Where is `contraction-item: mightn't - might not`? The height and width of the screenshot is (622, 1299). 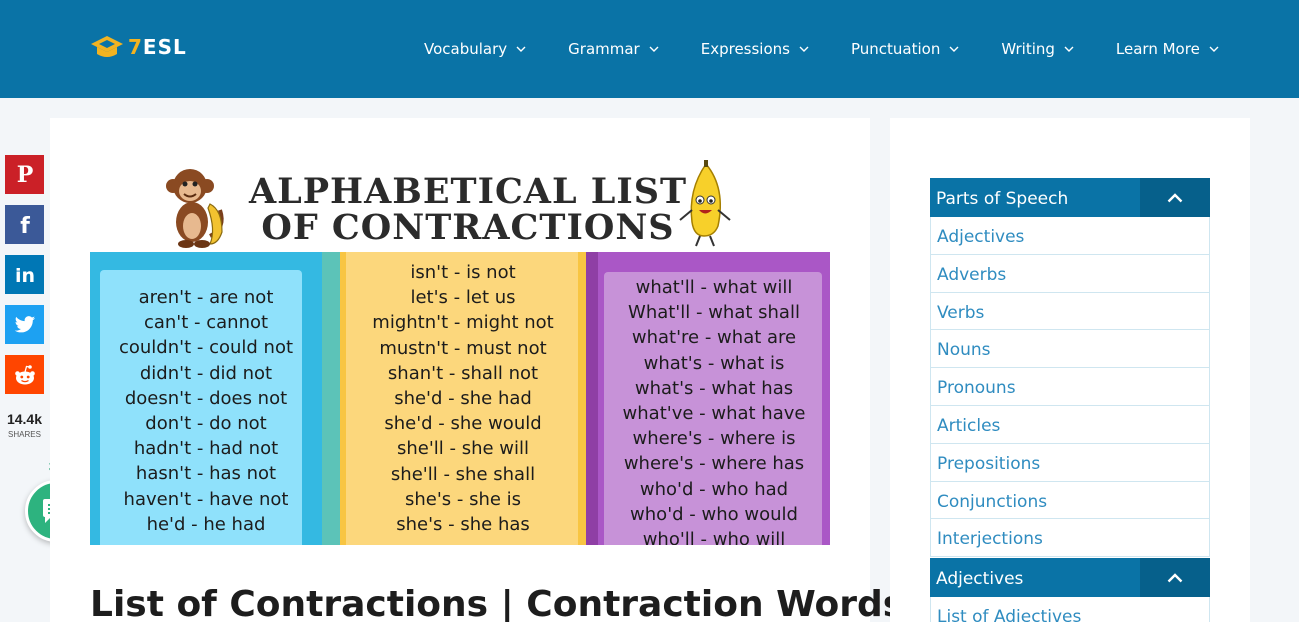 contraction-item: mightn't - might not is located at coordinates (463, 323).